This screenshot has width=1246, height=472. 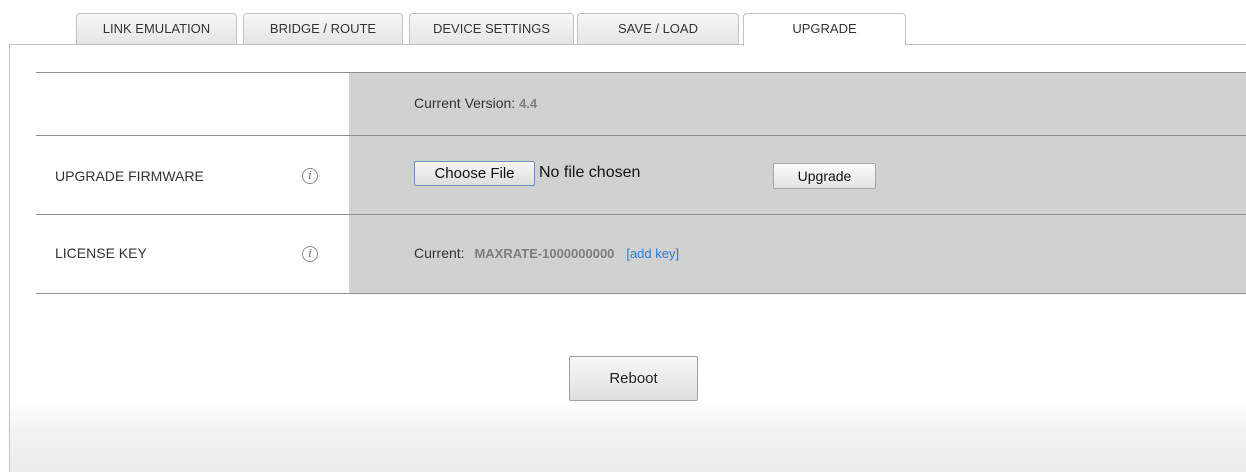 I want to click on upgrade-firmware-label: UPGRADE FIRMWARE, so click(x=129, y=176).